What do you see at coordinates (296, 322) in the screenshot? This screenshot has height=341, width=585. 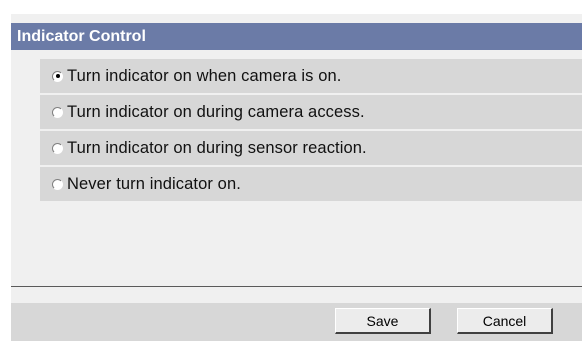 I see `button-bar: Save Cancel` at bounding box center [296, 322].